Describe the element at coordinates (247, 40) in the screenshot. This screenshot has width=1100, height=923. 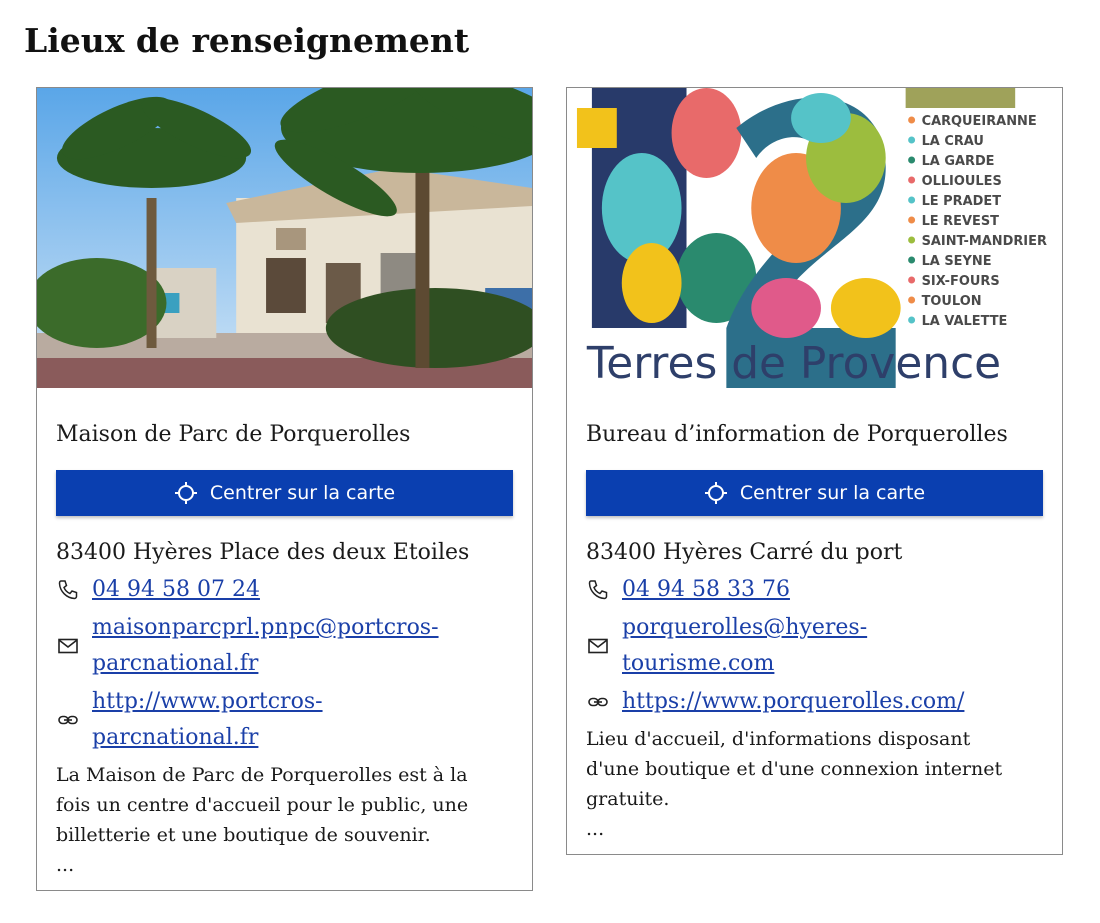
I see `page-title: Lieux de renseignement` at that location.